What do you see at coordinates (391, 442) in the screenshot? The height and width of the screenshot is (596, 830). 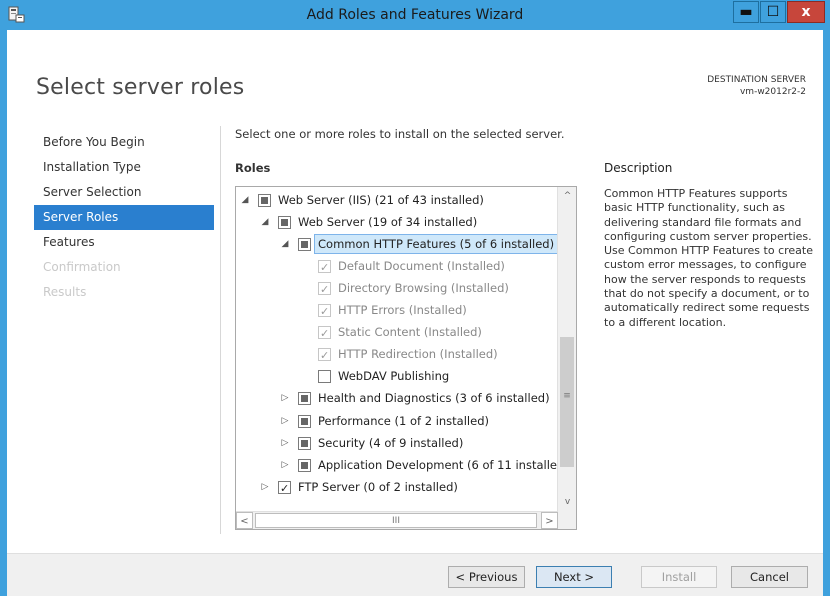 I see `tree-row-label: Security (4 of 9 installed)` at bounding box center [391, 442].